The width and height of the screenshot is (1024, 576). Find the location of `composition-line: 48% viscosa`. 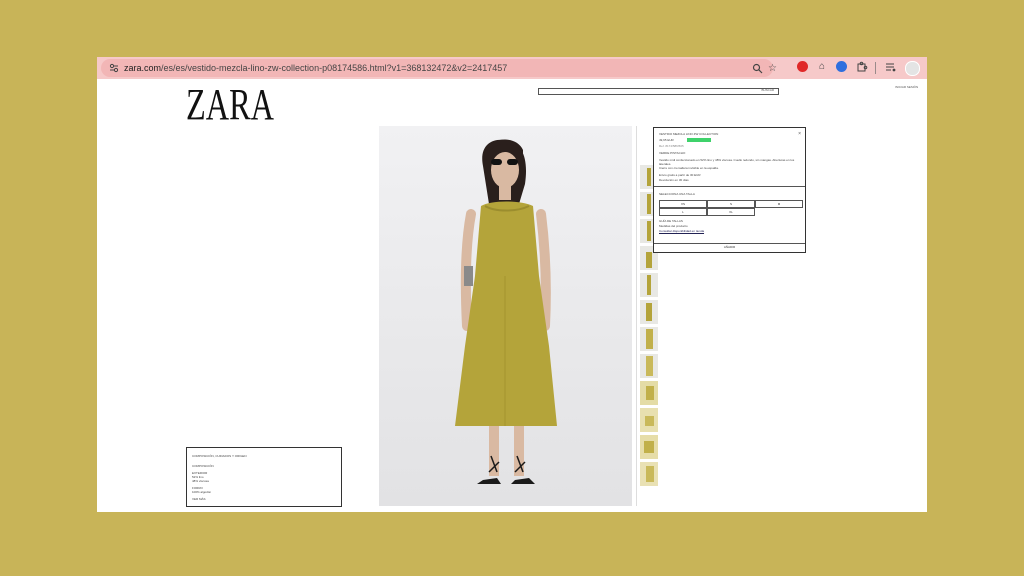

composition-line: 48% viscosa is located at coordinates (200, 481).